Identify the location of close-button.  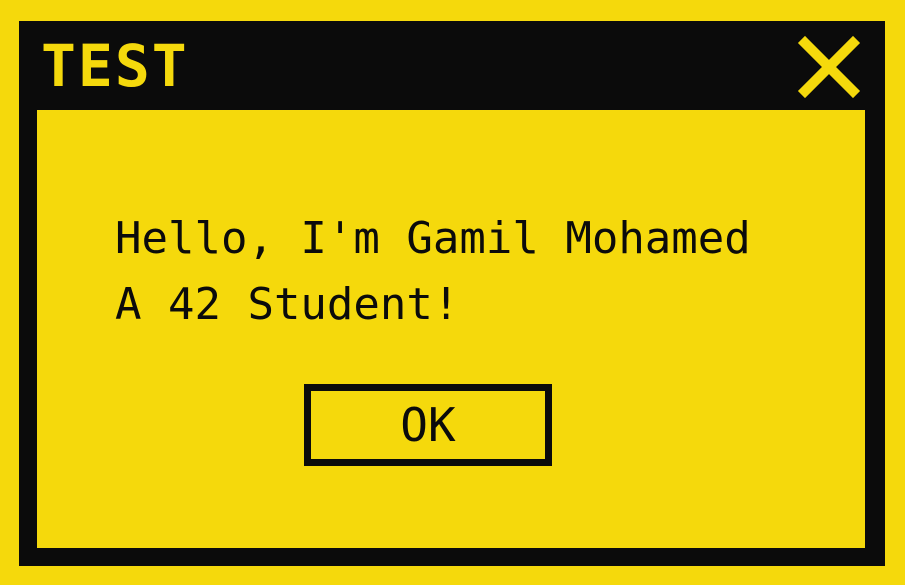
(829, 67).